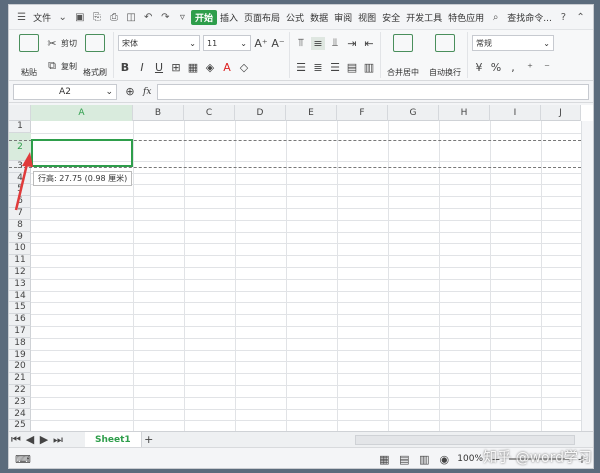 This screenshot has width=600, height=473. I want to click on merge-center-button: 合并居中, so click(403, 55).